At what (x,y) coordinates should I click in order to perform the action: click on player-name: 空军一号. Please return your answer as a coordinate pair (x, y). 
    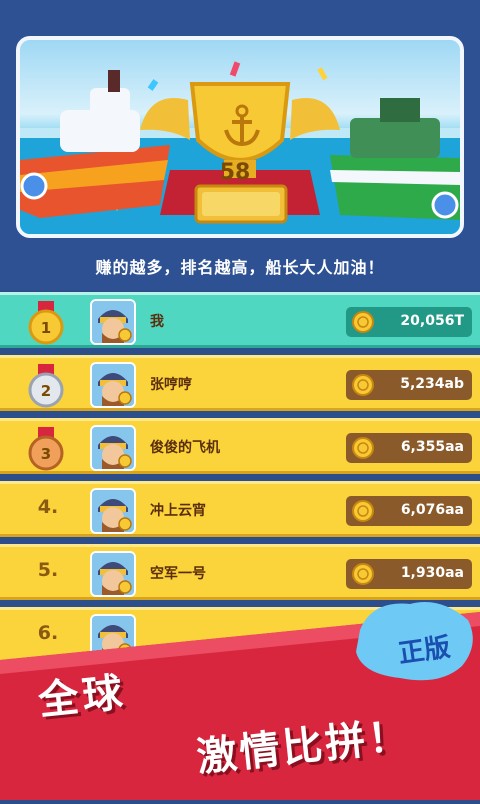
    Looking at the image, I should click on (178, 574).